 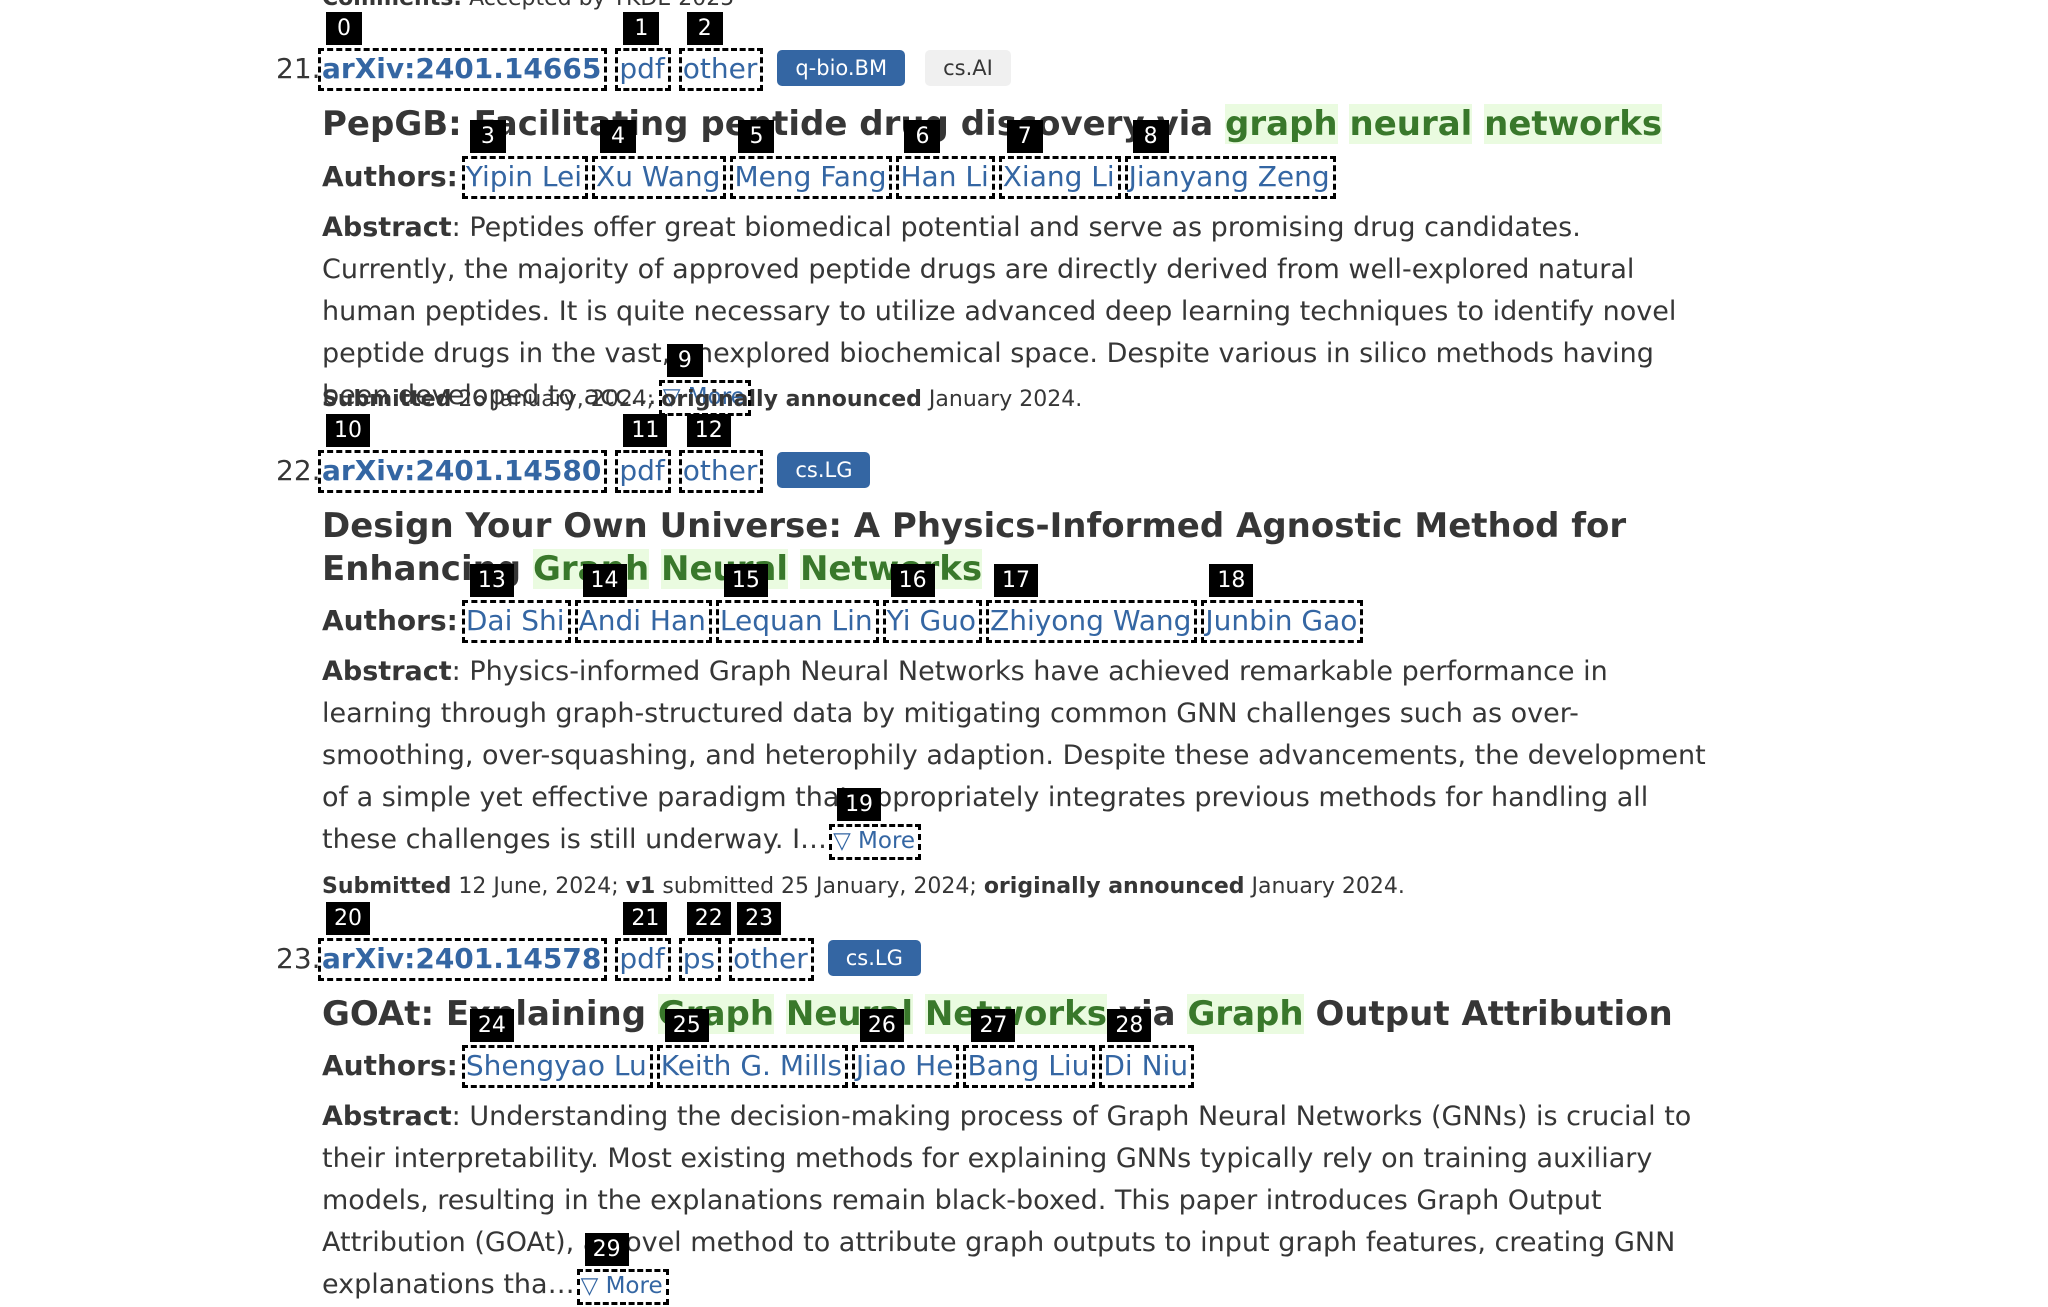 What do you see at coordinates (756, 136) in the screenshot?
I see `annotation-badge: 5` at bounding box center [756, 136].